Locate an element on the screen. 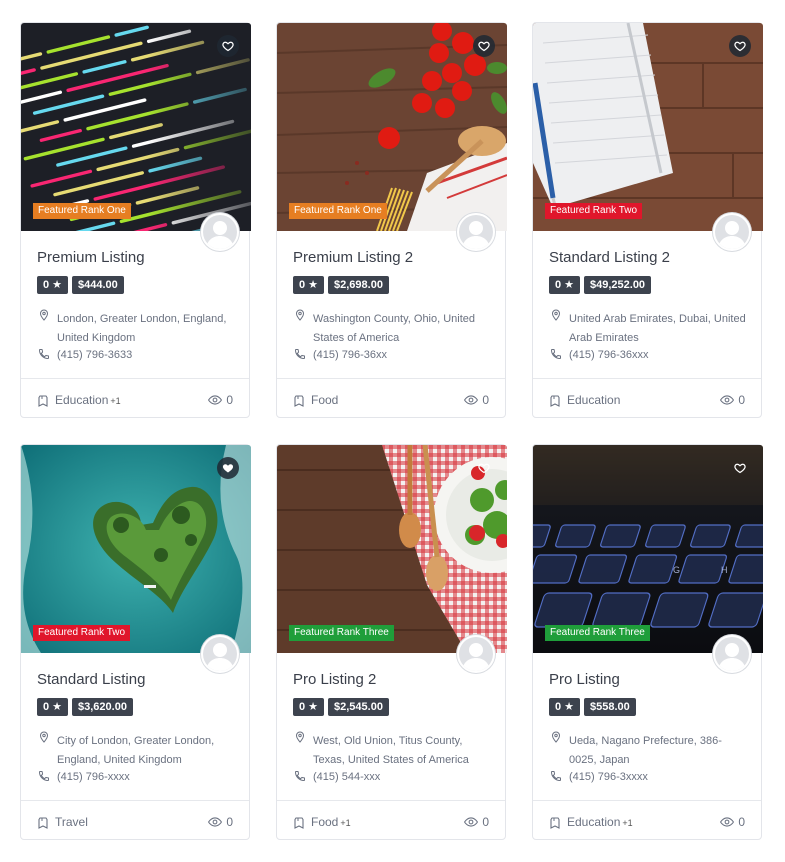  category-link: Food +1 is located at coordinates (331, 822).